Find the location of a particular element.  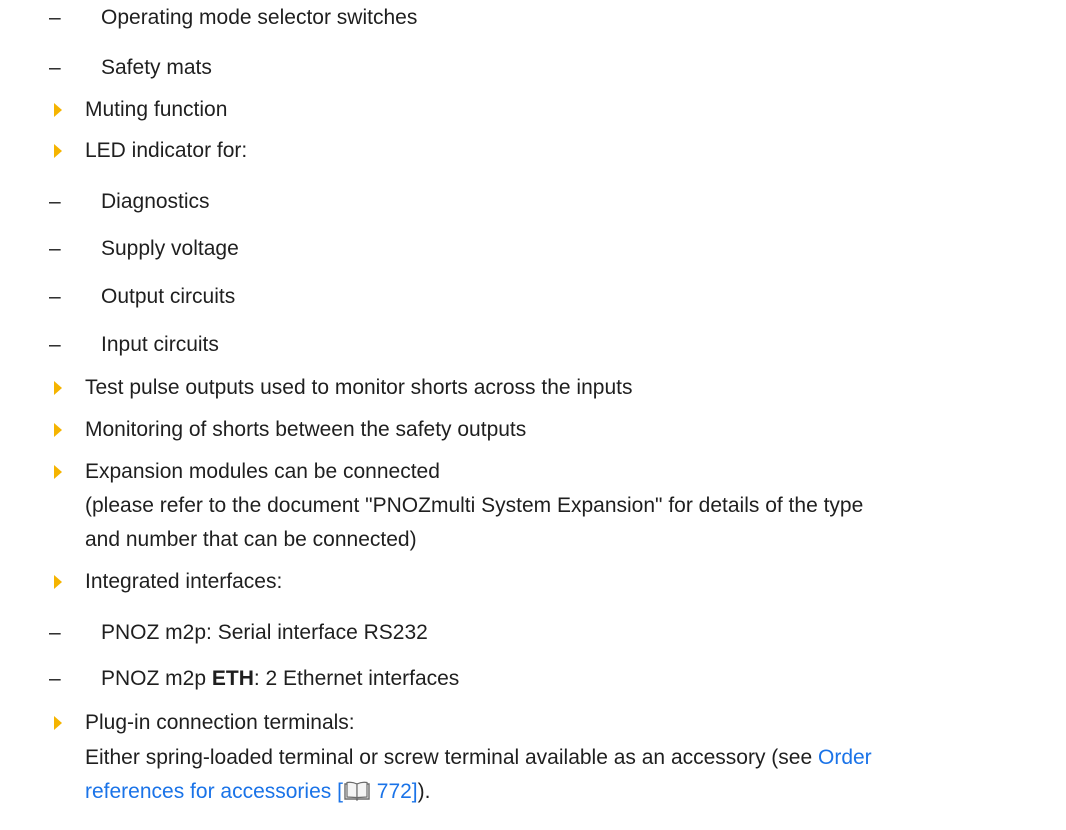

list-item-text: Input circuits is located at coordinates (160, 344).